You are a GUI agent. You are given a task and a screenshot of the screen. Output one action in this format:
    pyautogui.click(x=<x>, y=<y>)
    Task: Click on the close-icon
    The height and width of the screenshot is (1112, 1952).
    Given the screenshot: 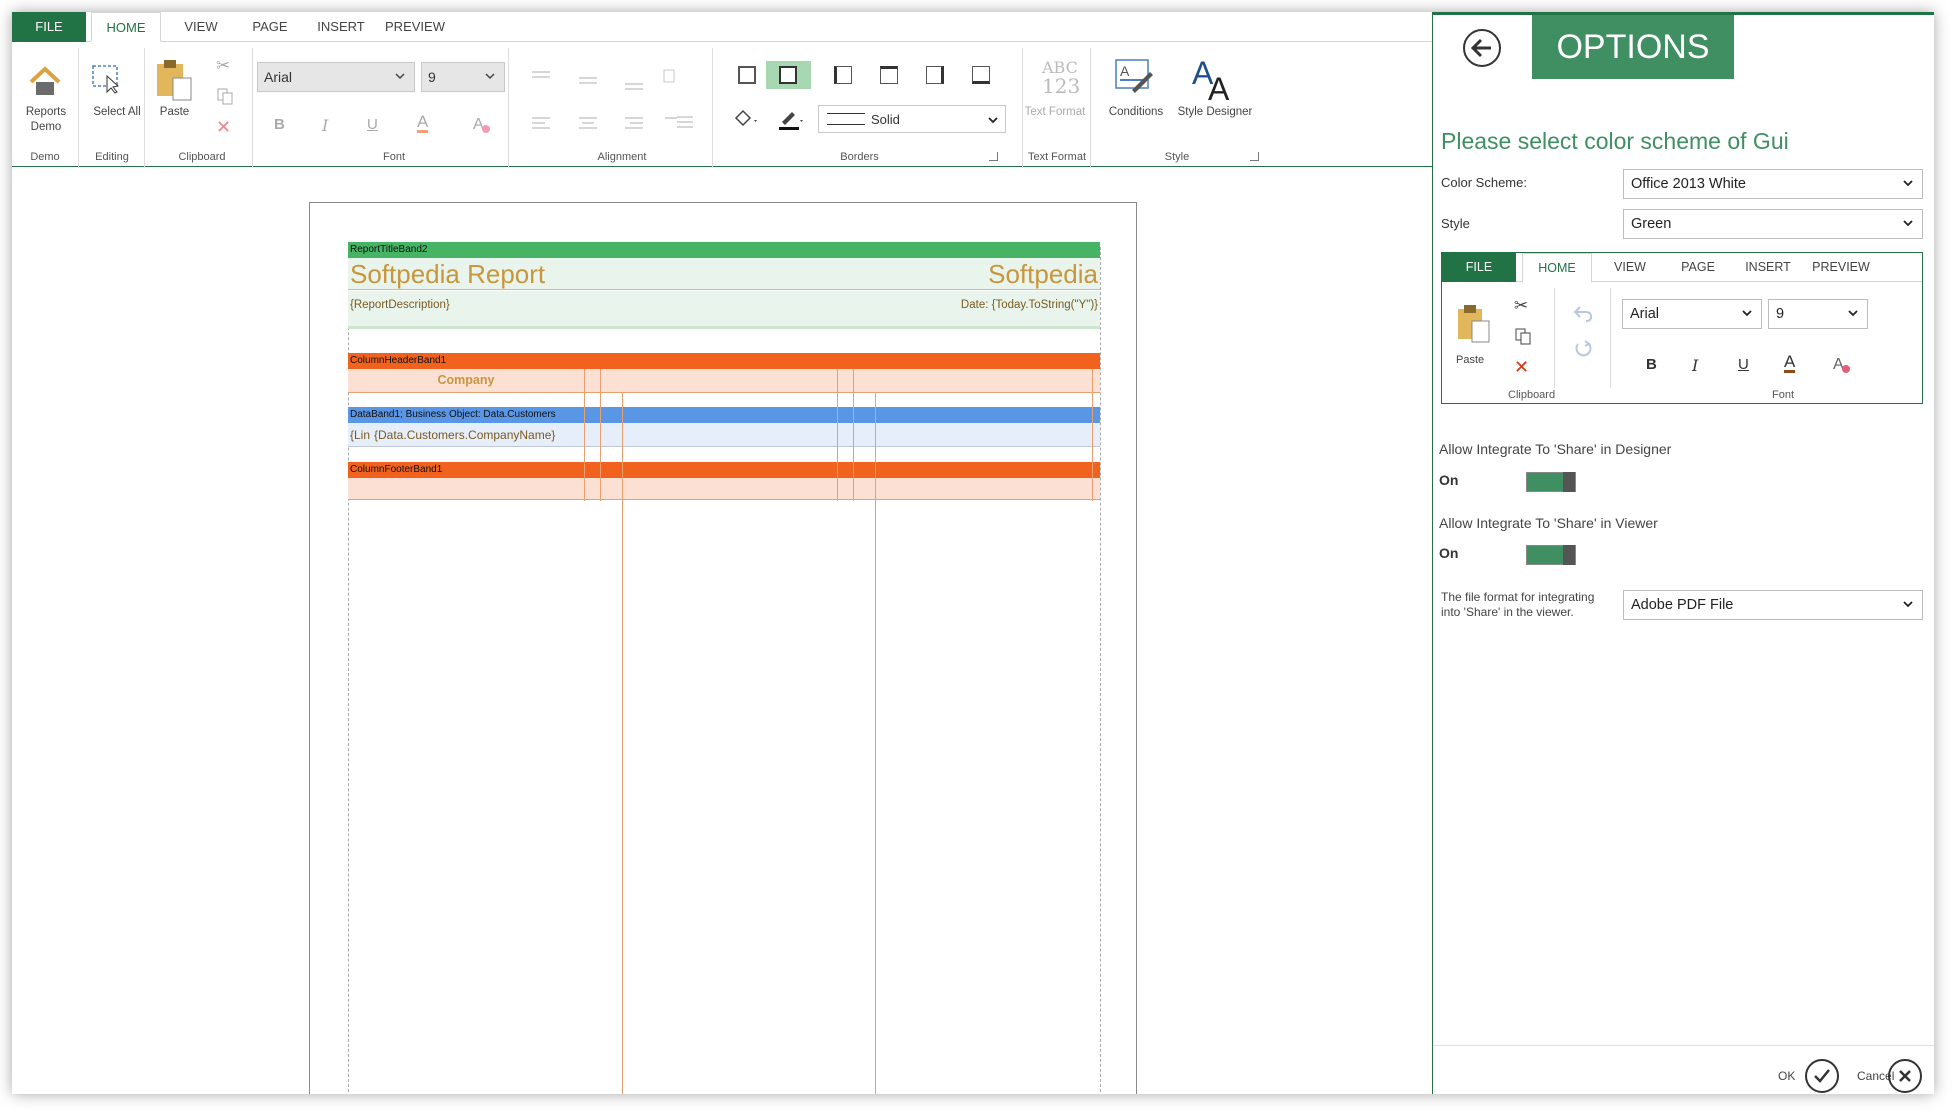 What is the action you would take?
    pyautogui.click(x=1905, y=1076)
    